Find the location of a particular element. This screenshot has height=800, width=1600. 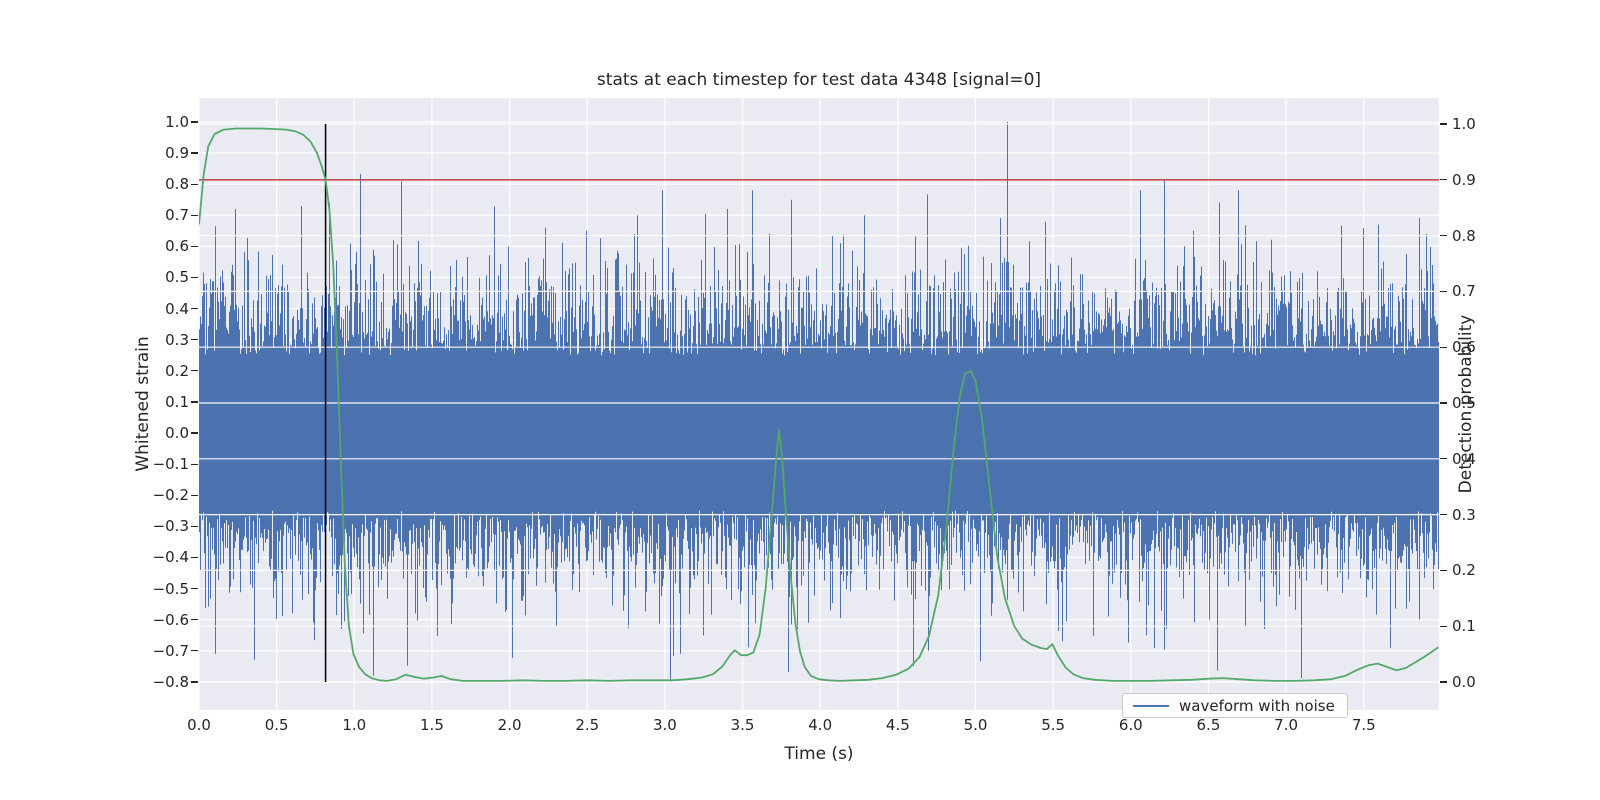

y-tick-label-left: −0.4 is located at coordinates (170, 557).